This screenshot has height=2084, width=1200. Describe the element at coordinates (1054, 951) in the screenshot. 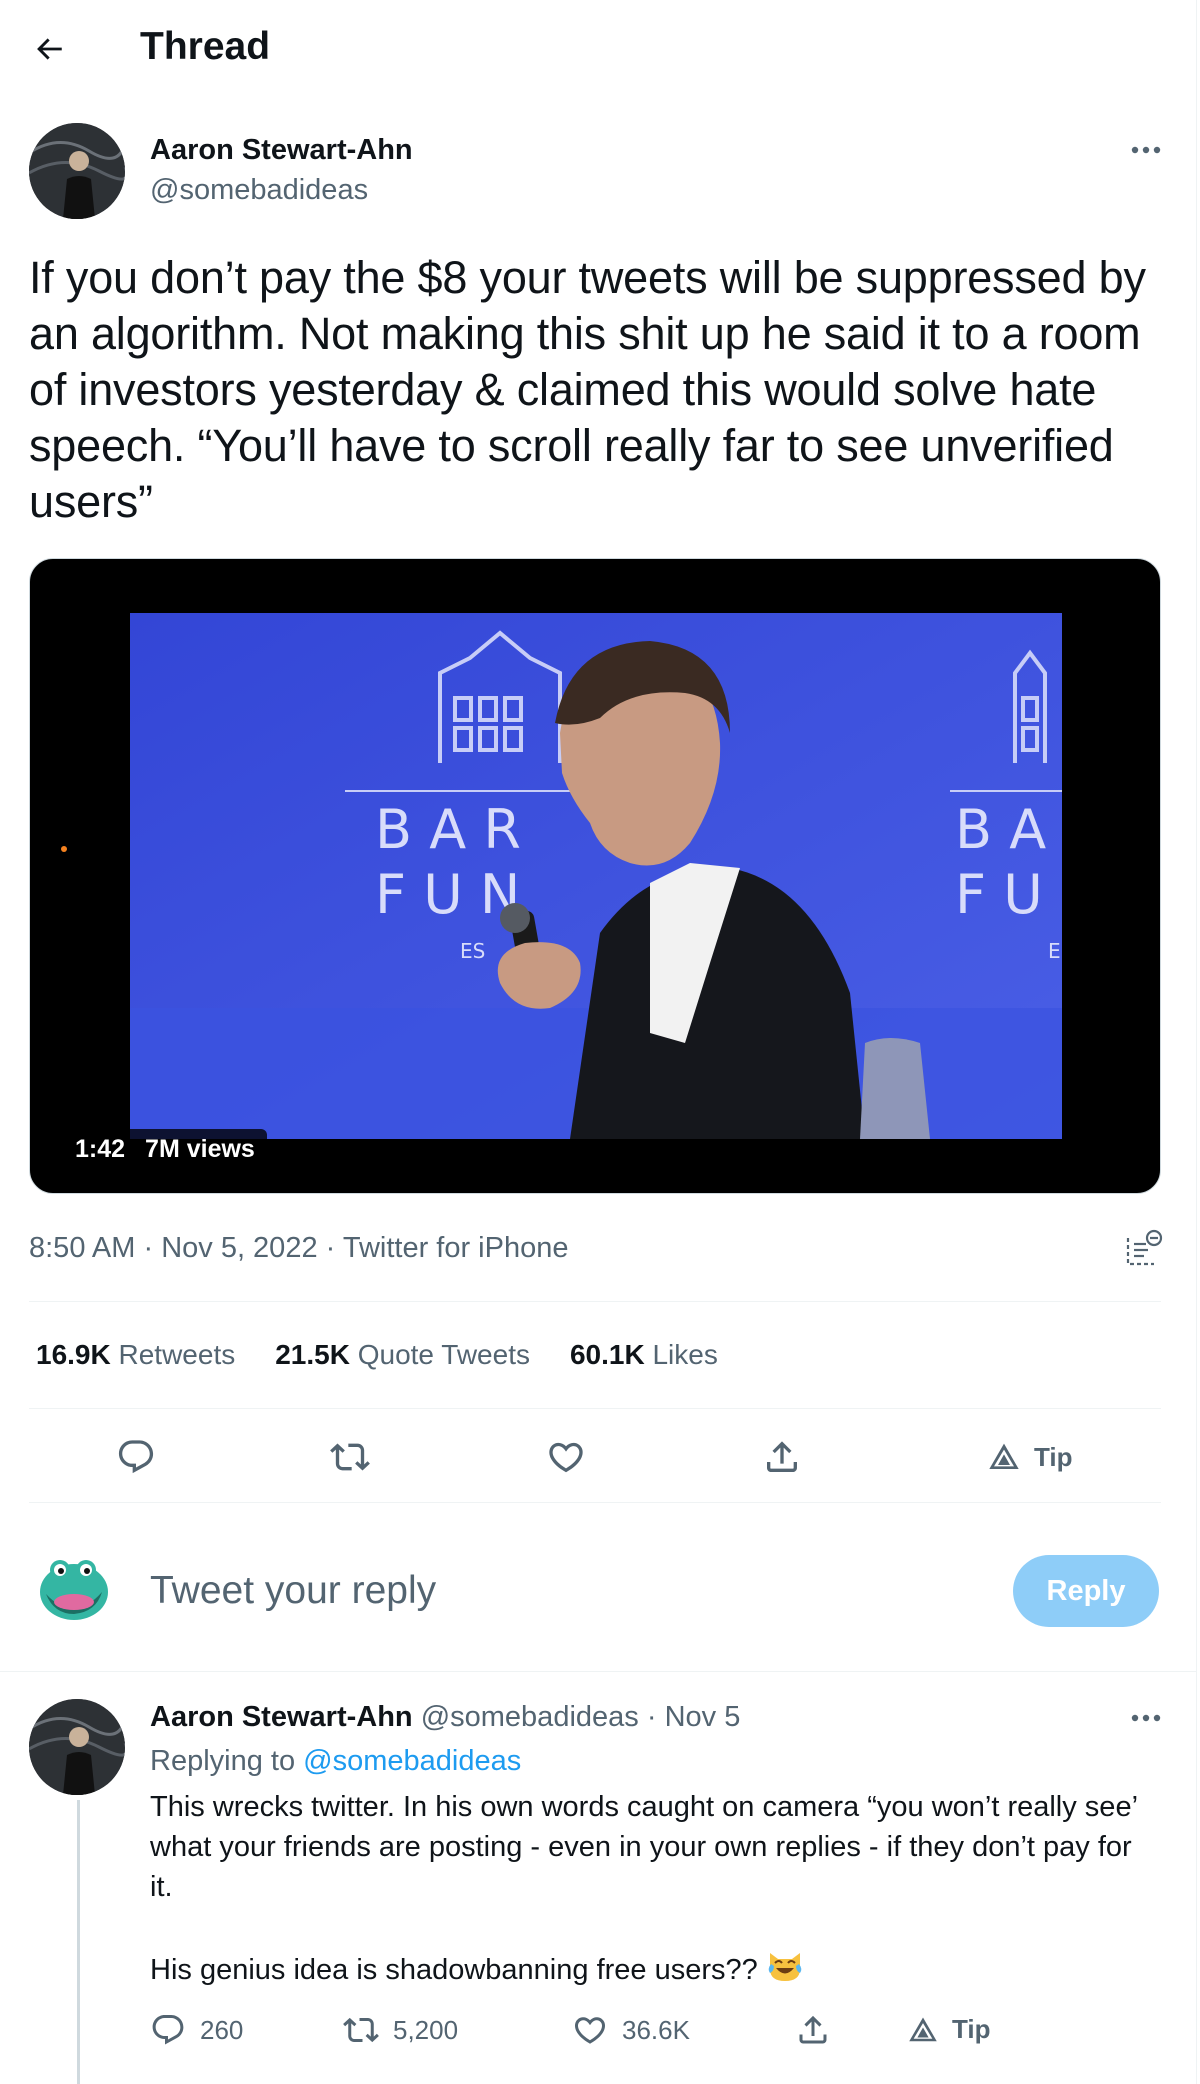

I see `backdrop-text-right-3: E` at that location.